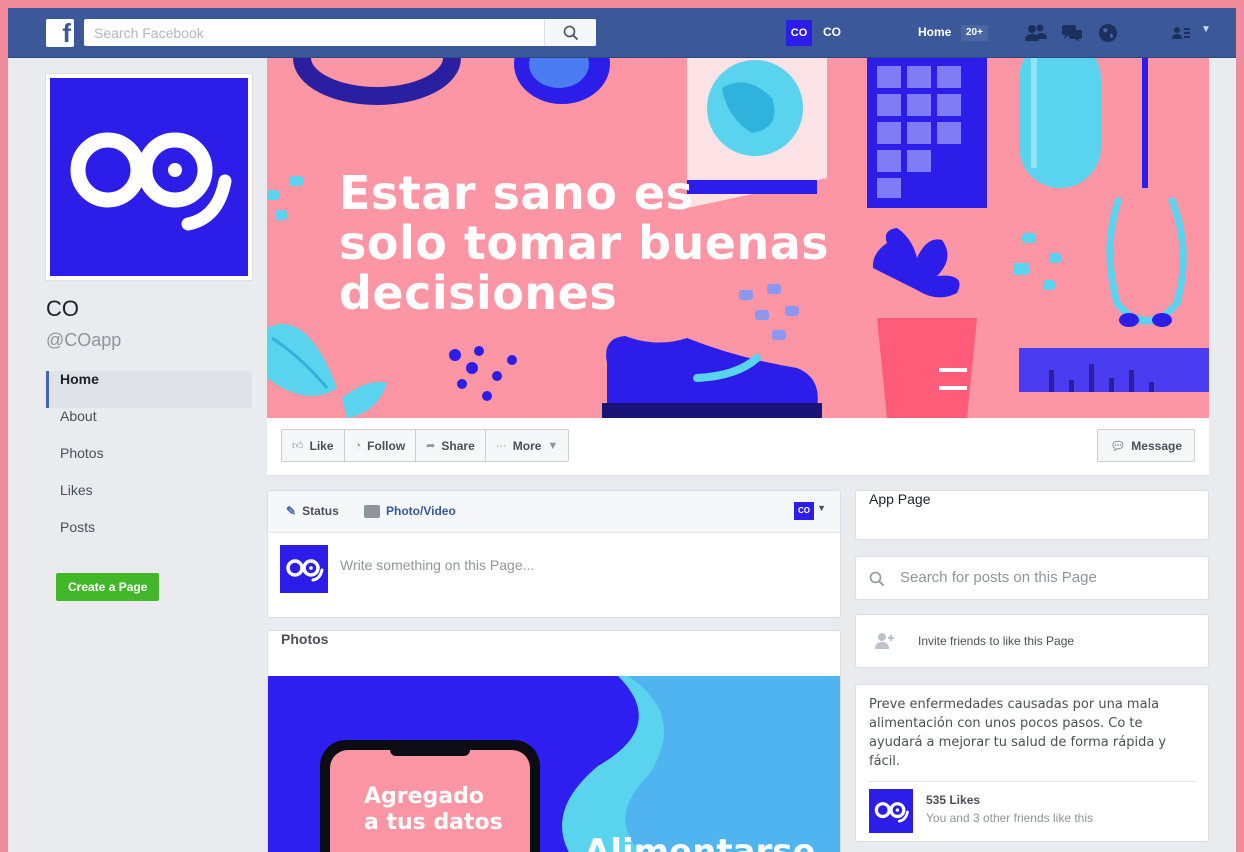 The width and height of the screenshot is (1244, 852). I want to click on tab-status: ✎ Status, so click(312, 511).